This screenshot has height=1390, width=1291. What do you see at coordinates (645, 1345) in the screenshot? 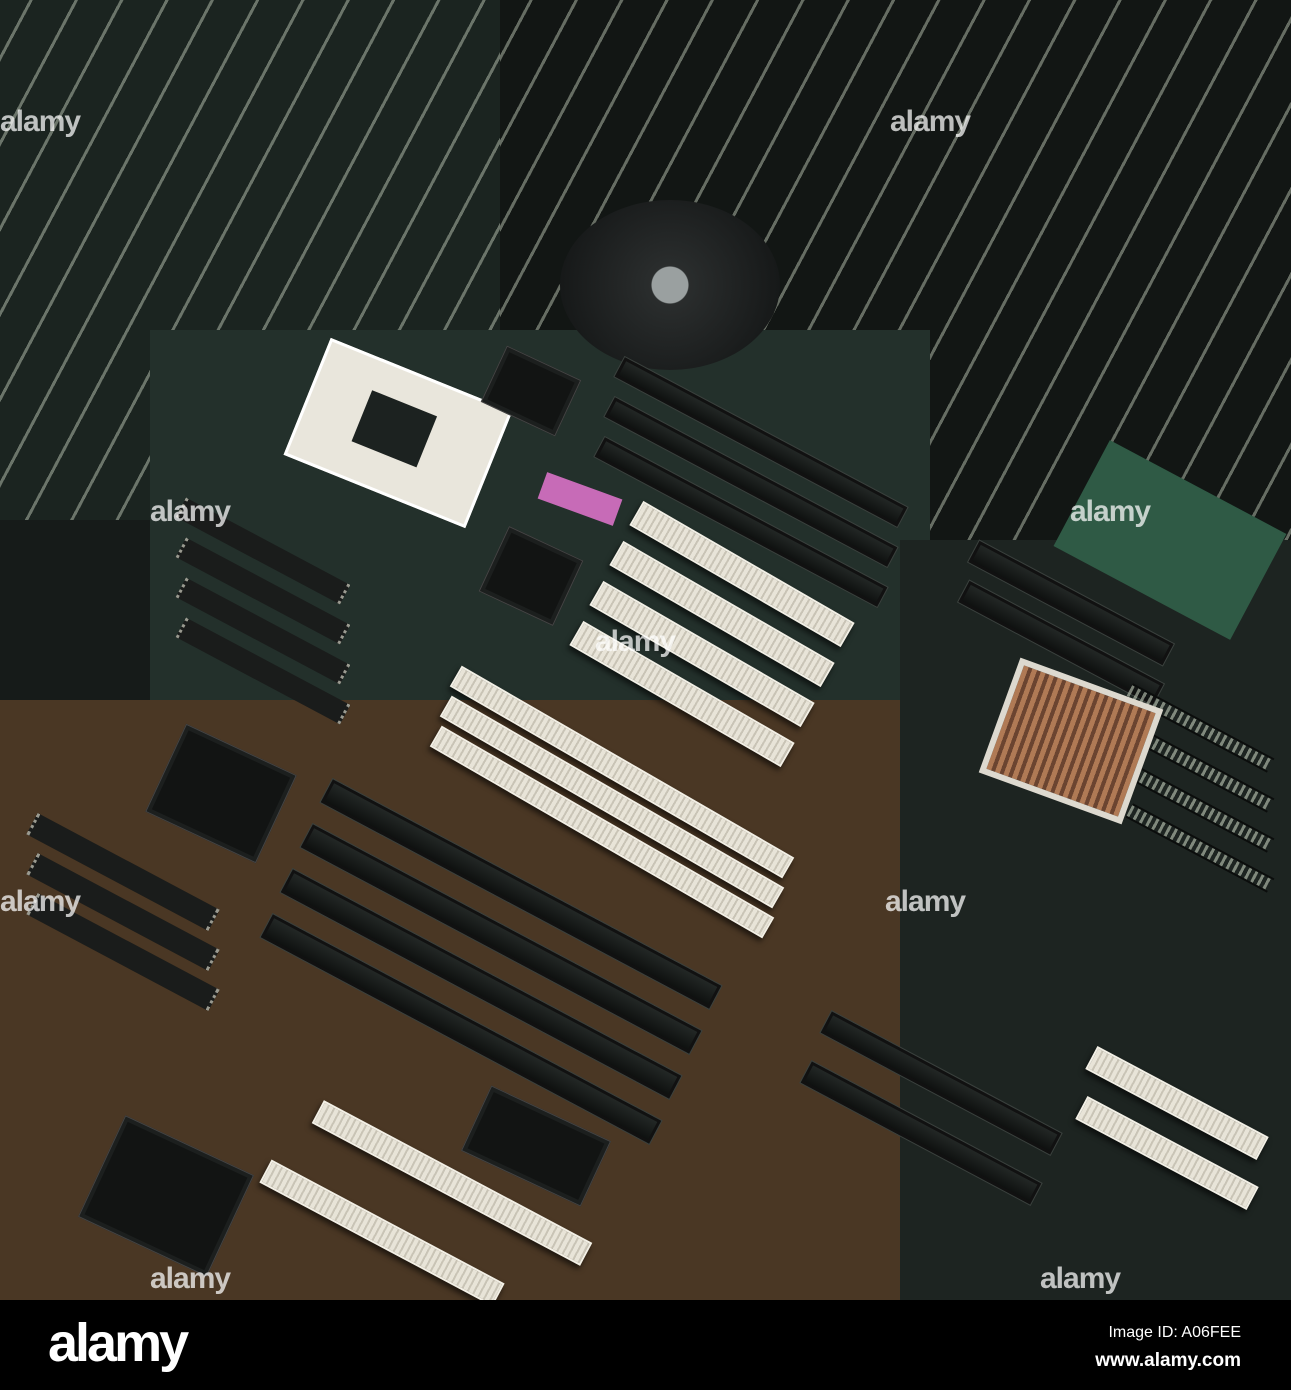
I see `footer-bar: alamy Image ID: A06FEE www.alamy.com` at bounding box center [645, 1345].